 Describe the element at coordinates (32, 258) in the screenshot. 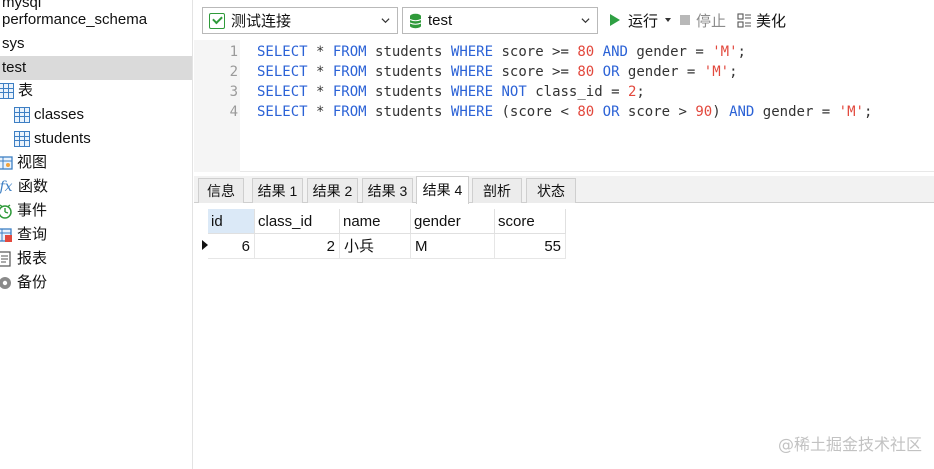

I see `tree-item-label: 报表` at that location.